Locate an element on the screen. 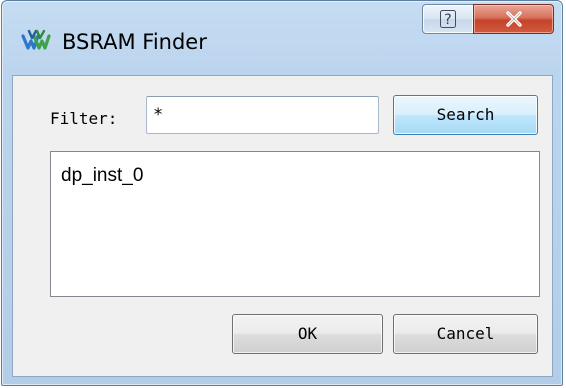  search-button: Search is located at coordinates (465, 115).